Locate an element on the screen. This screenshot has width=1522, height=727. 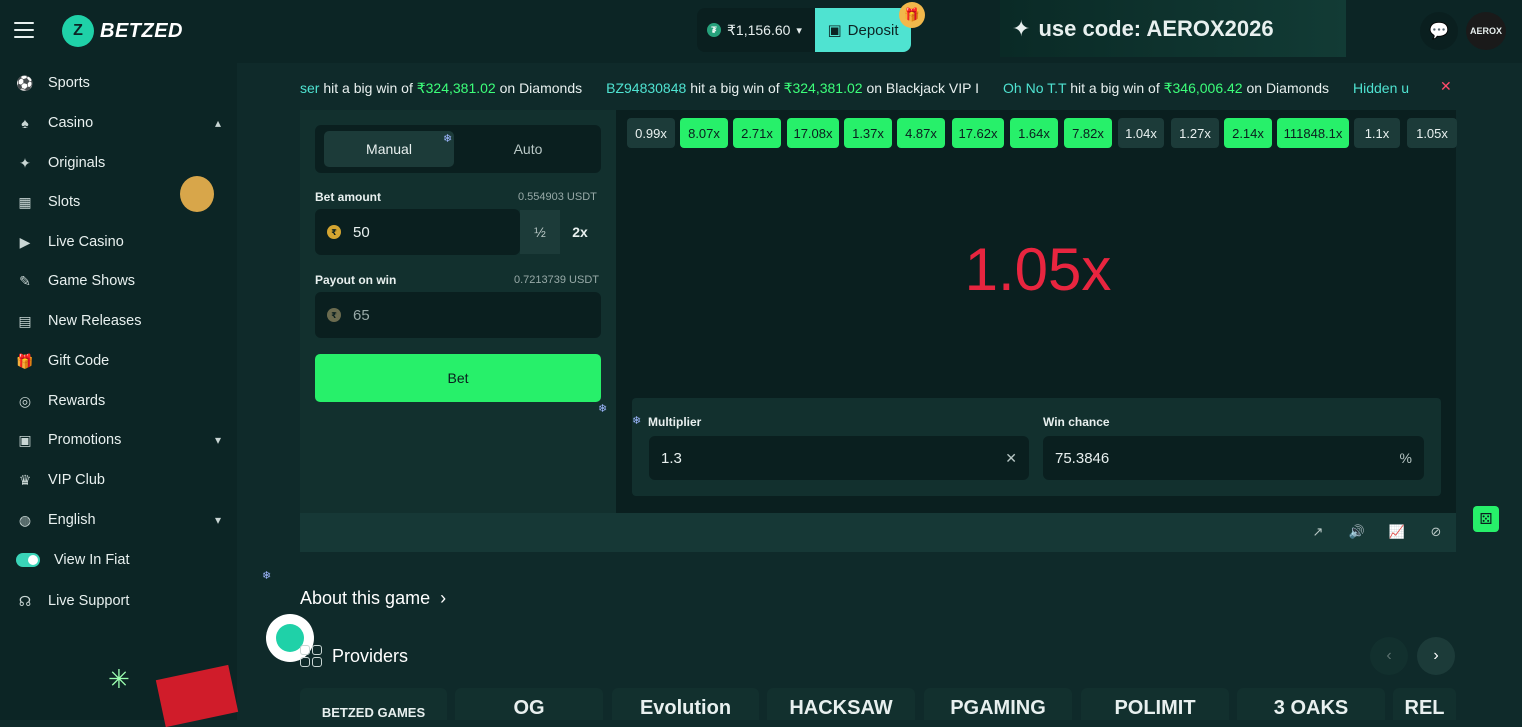
sidebar-item-view-in-fiat: View In Fiat is located at coordinates (118, 560).